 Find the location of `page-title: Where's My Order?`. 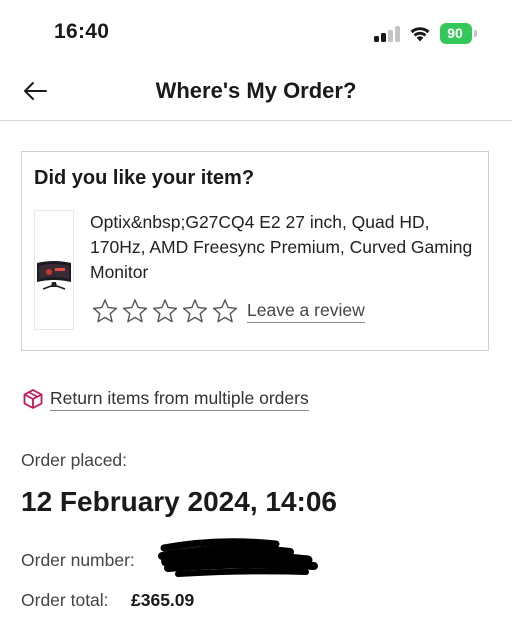

page-title: Where's My Order? is located at coordinates (256, 90).